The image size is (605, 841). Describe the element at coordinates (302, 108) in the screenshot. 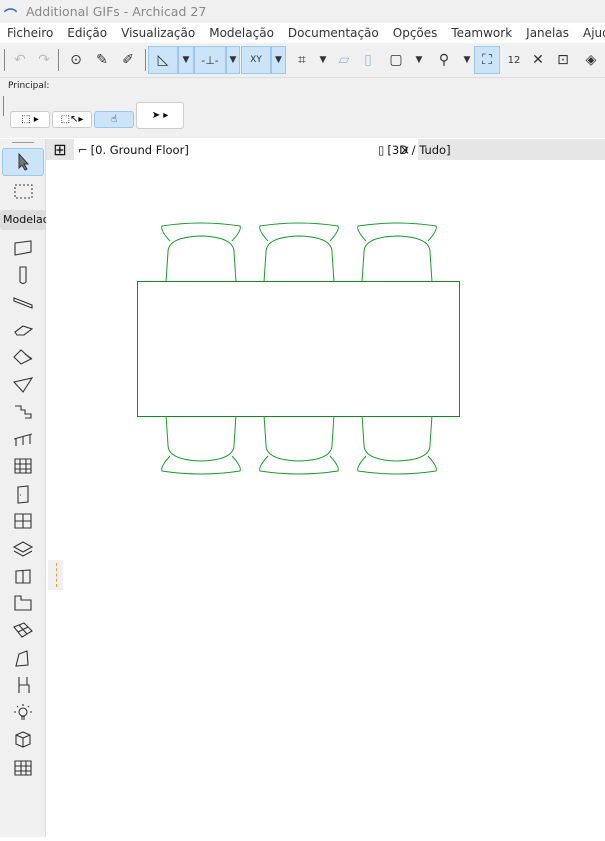

I see `info-panel: Principal: ⬚ ▸ ⬚↖▸ ☝ ➤ ▸` at that location.